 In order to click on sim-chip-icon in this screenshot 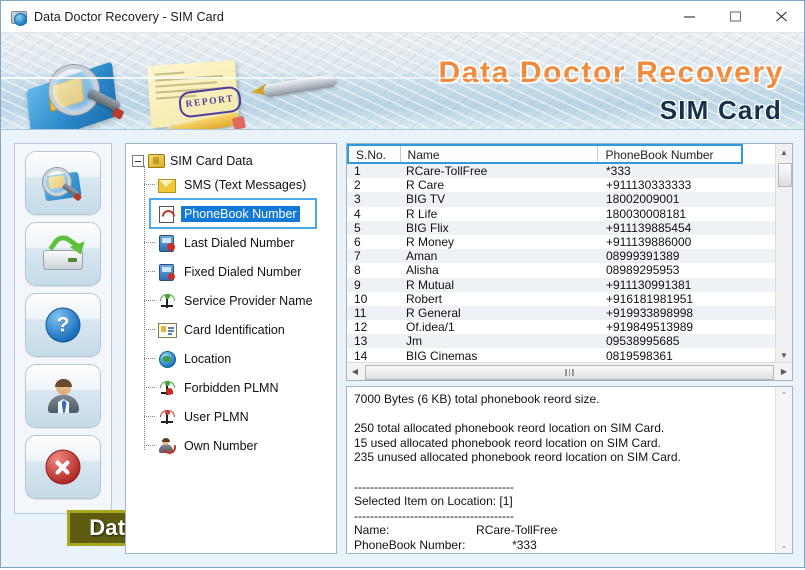, I will do `click(156, 161)`.